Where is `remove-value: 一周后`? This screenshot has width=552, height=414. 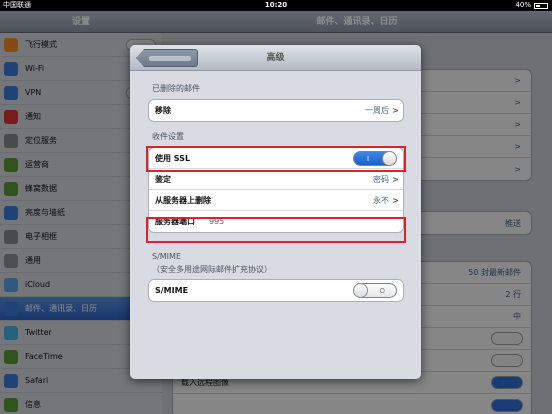 remove-value: 一周后 is located at coordinates (377, 110).